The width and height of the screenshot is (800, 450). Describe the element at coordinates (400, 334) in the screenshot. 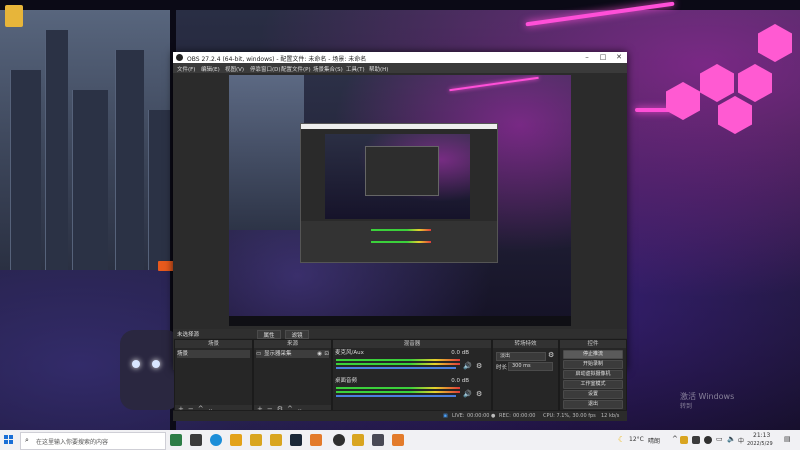

I see `source-toolbar: 未选择源 属性 滤镜` at that location.